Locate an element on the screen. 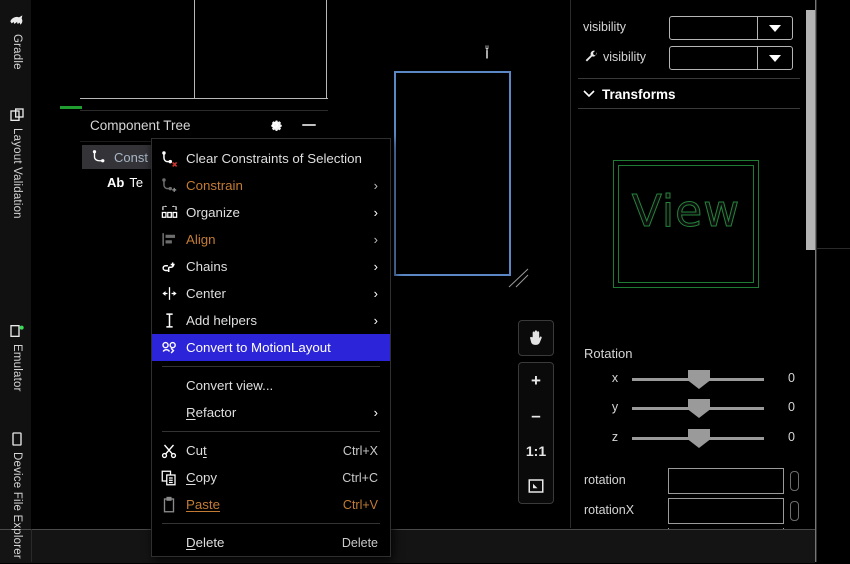 The width and height of the screenshot is (850, 564). menu-item-label: Add helpers is located at coordinates (221, 320).